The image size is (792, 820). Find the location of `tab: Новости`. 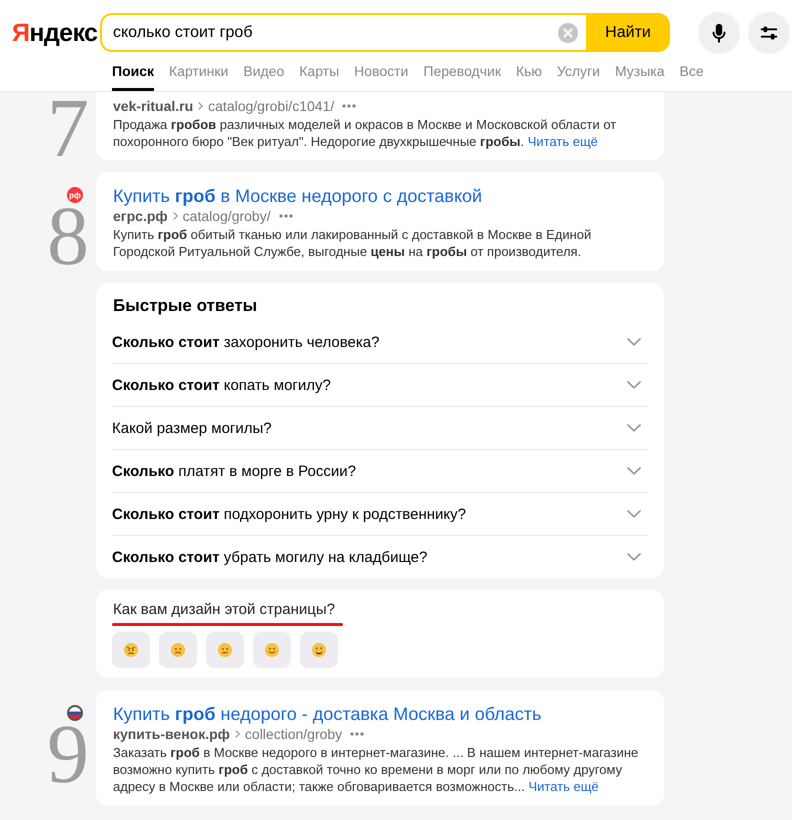

tab: Новости is located at coordinates (381, 76).